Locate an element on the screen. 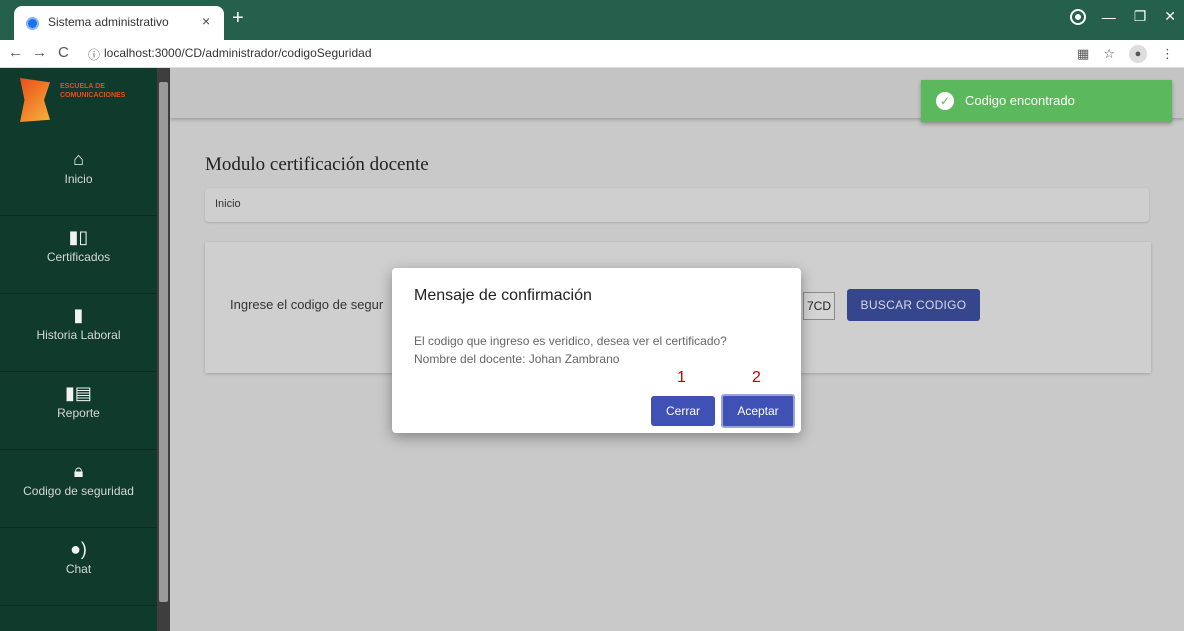 The height and width of the screenshot is (631, 1184). new-tab-button: + is located at coordinates (238, 18).